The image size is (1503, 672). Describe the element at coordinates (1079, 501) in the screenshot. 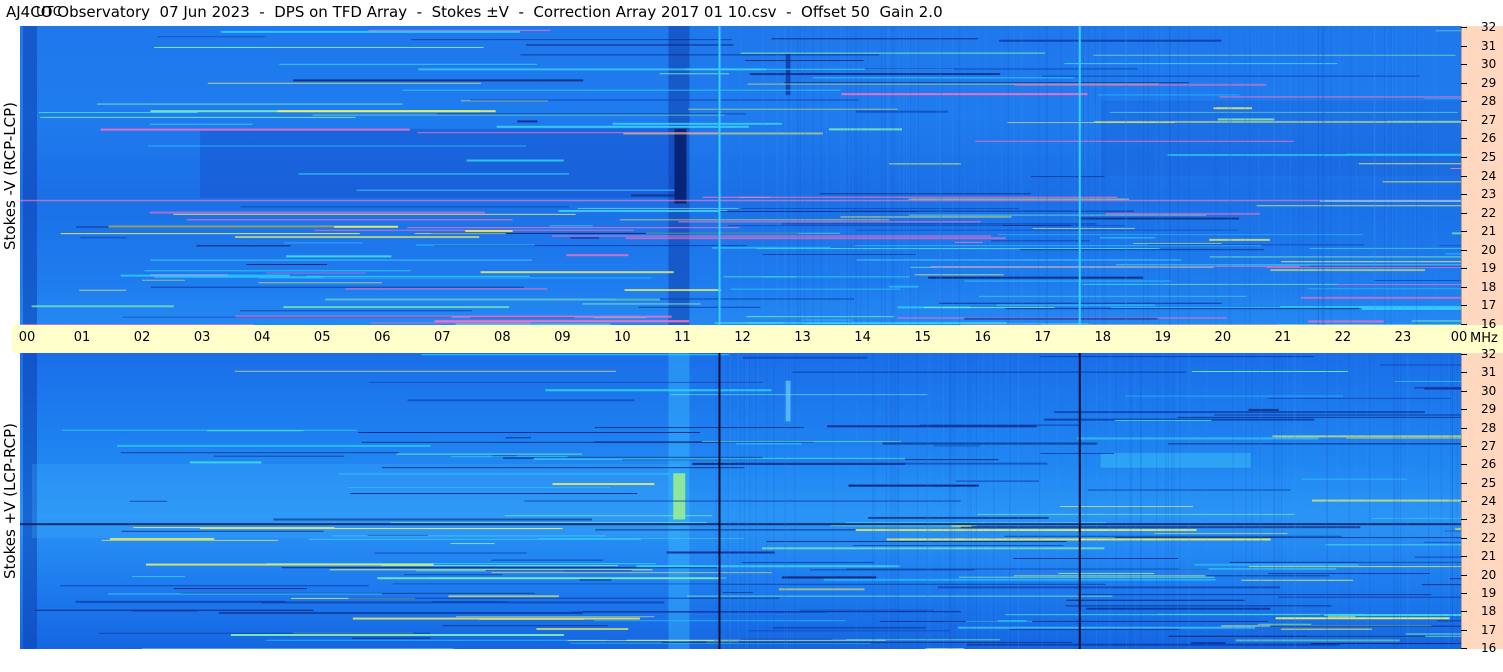

I see `spectrogram-vertical-line` at that location.